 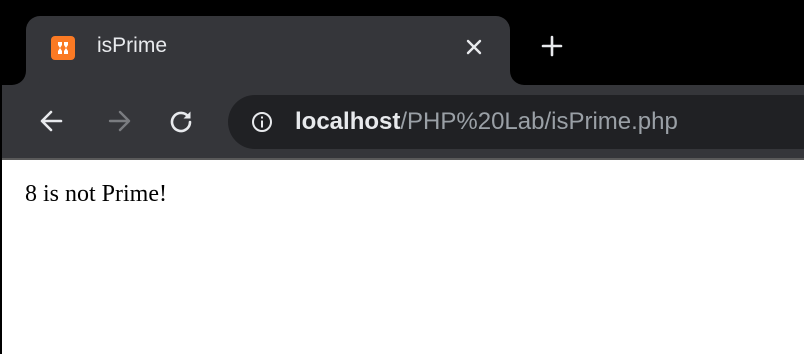 I want to click on reload-icon, so click(x=181, y=121).